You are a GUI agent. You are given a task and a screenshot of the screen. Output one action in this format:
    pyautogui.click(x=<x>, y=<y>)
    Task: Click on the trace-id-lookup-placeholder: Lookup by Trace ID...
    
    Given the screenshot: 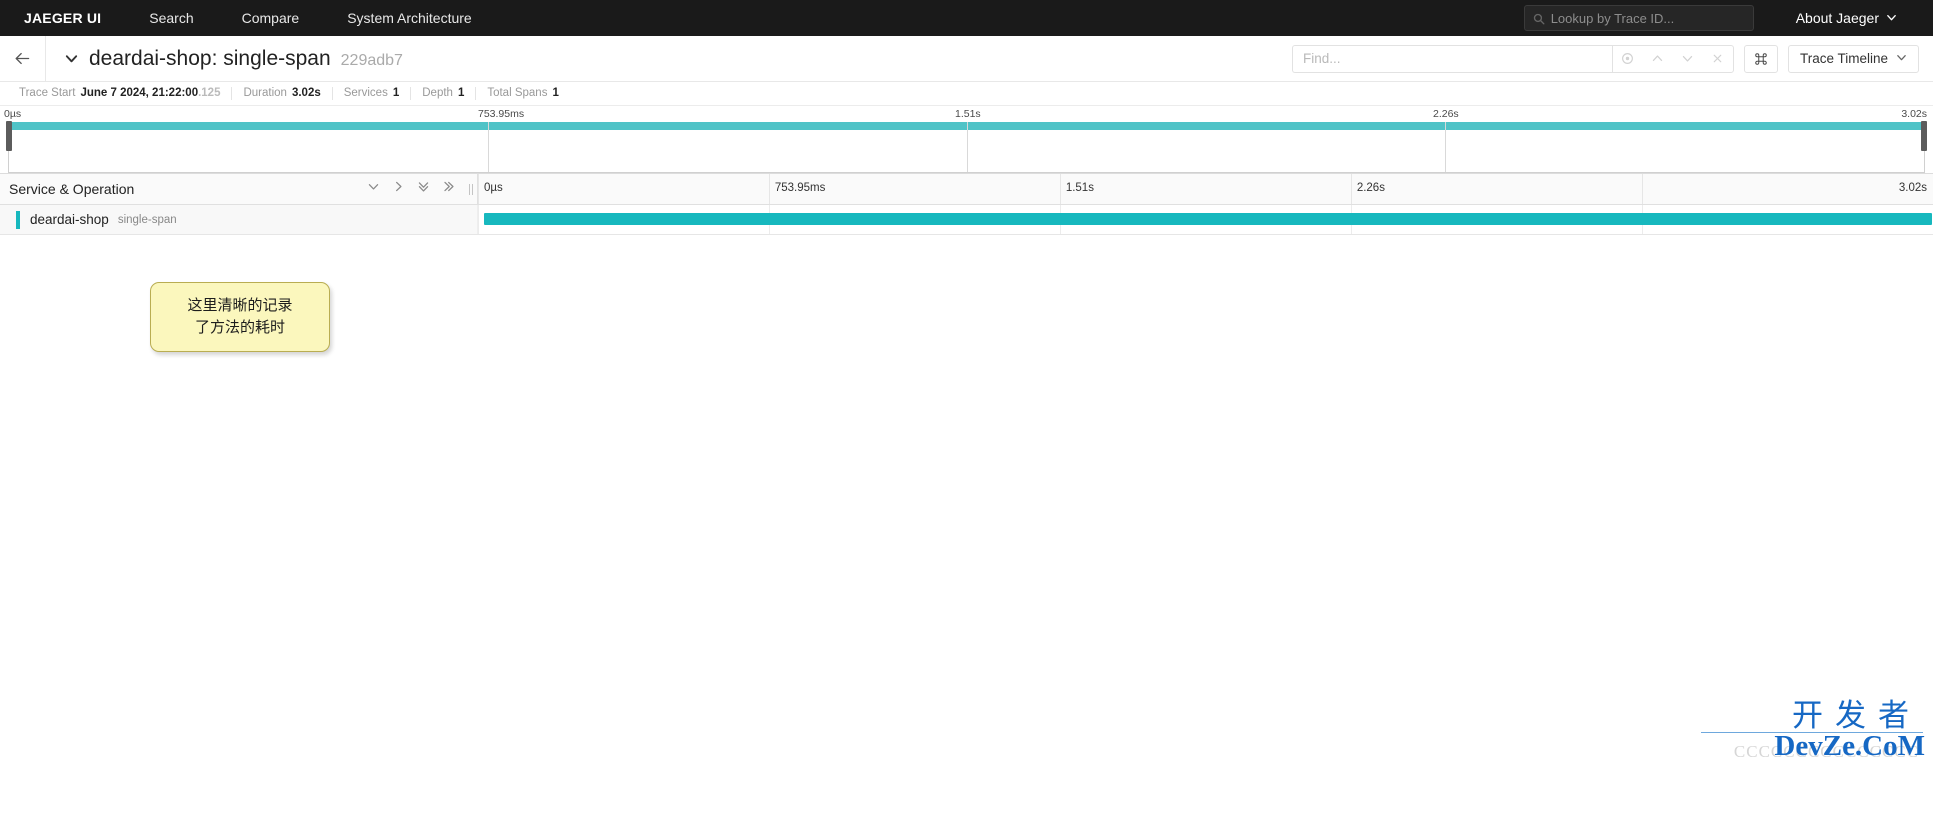 What is the action you would take?
    pyautogui.click(x=1612, y=18)
    